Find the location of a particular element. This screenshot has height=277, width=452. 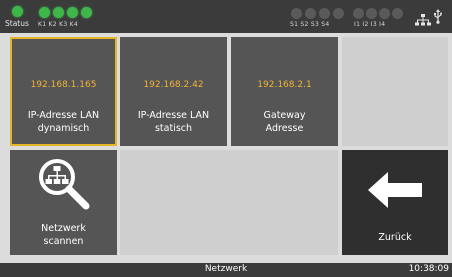

ip-lan-static-label-line2: statisch is located at coordinates (173, 128).